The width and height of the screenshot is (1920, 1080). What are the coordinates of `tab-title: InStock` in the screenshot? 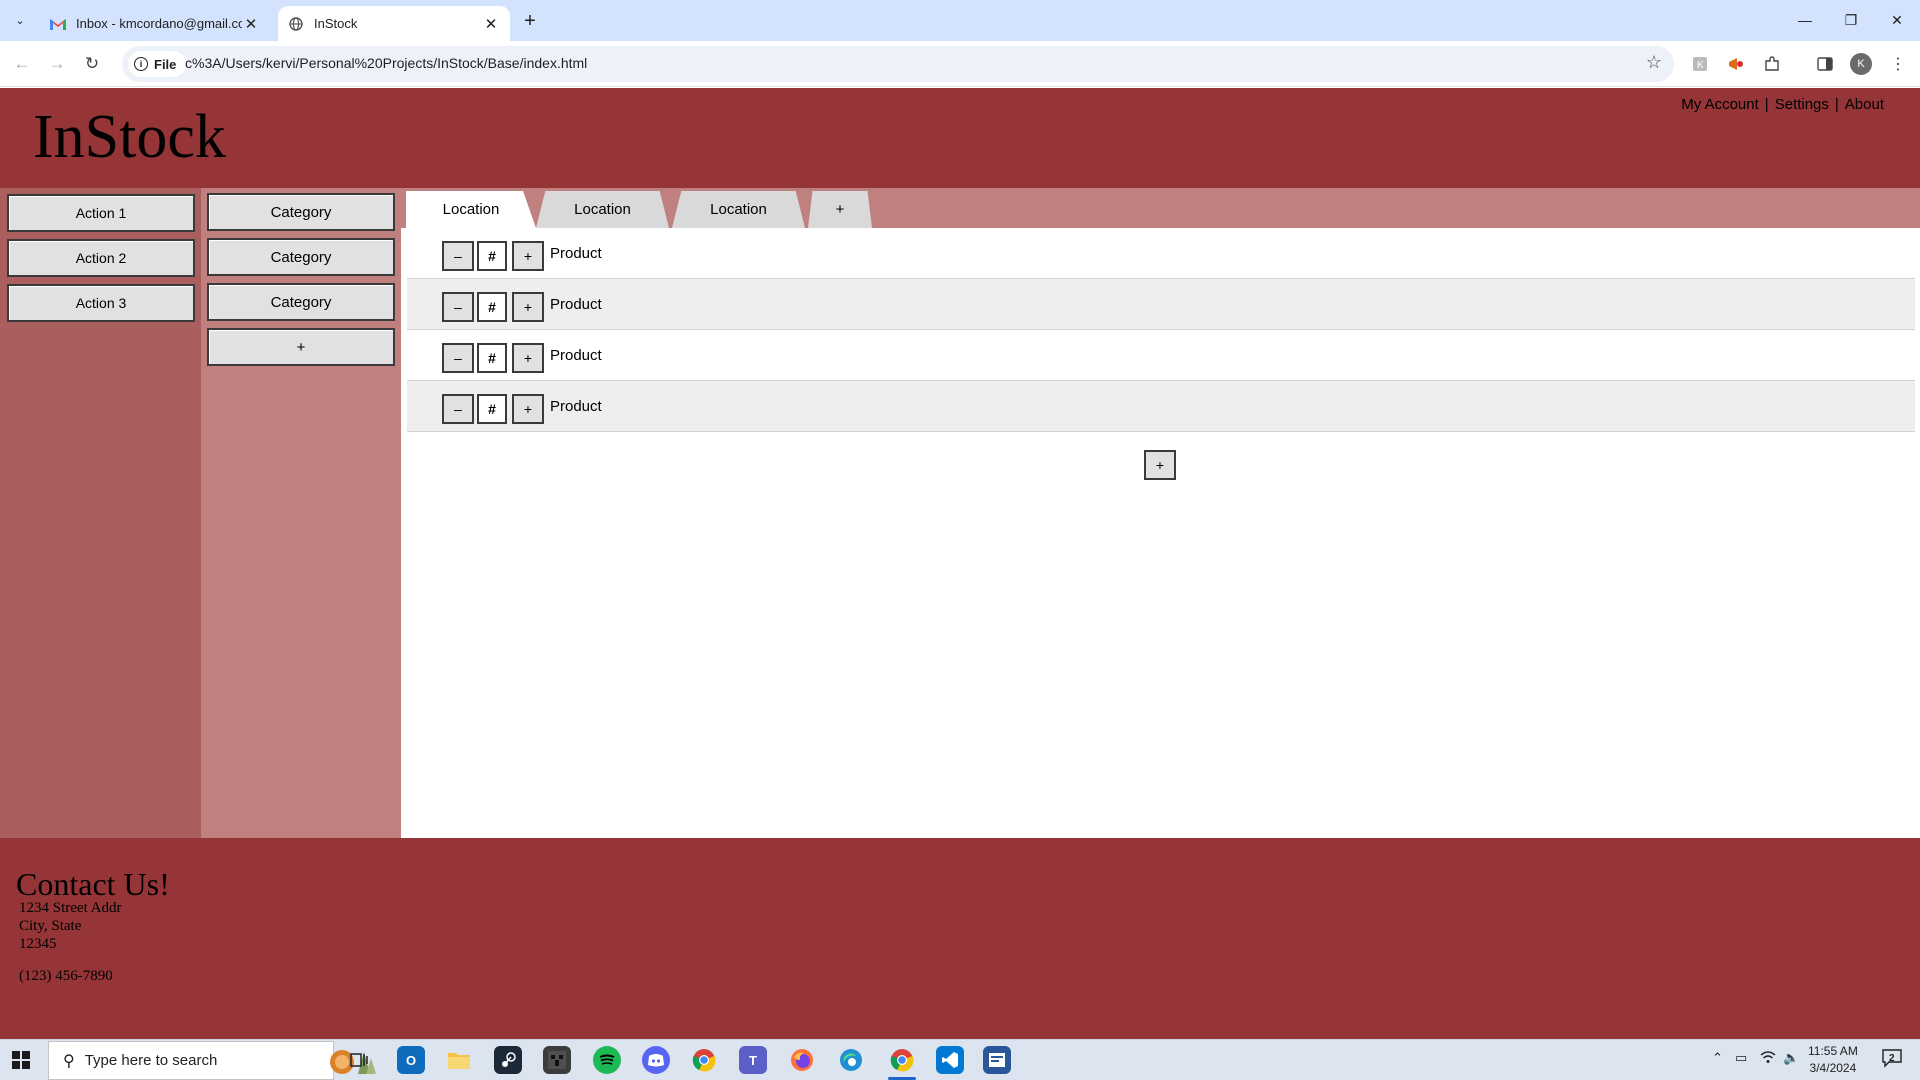 It's located at (336, 23).